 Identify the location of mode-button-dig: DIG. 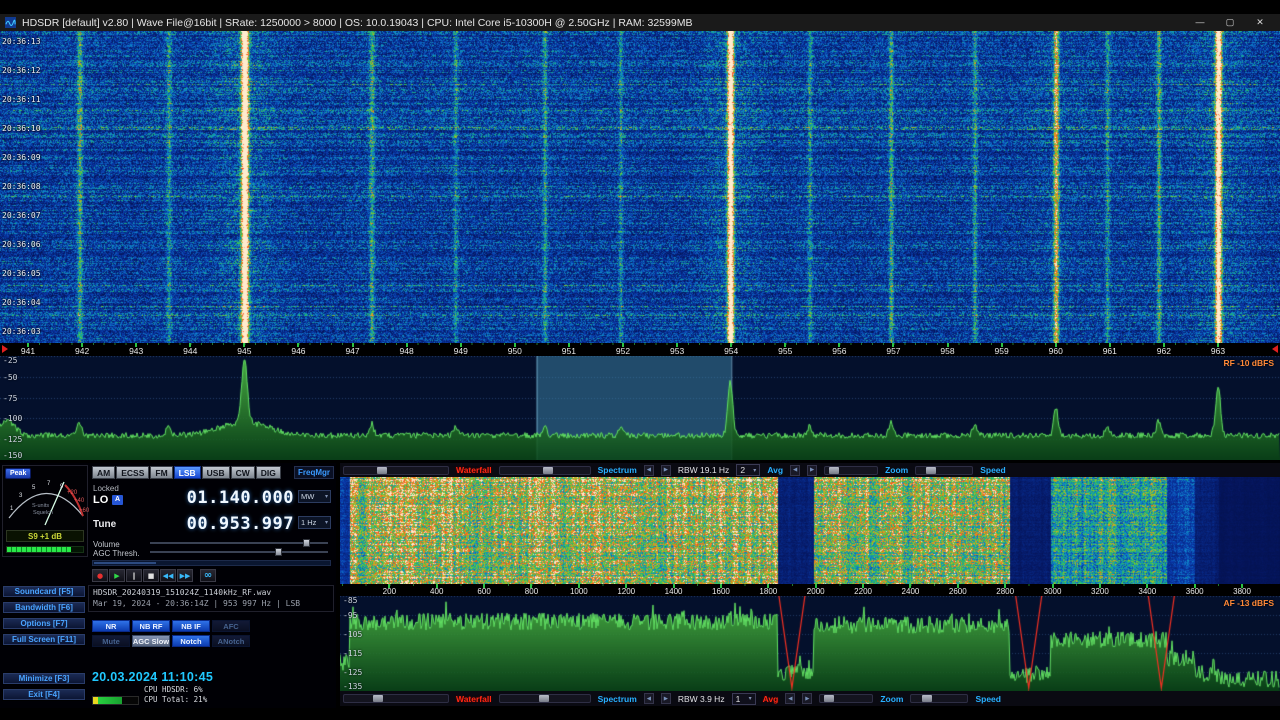
(268, 472).